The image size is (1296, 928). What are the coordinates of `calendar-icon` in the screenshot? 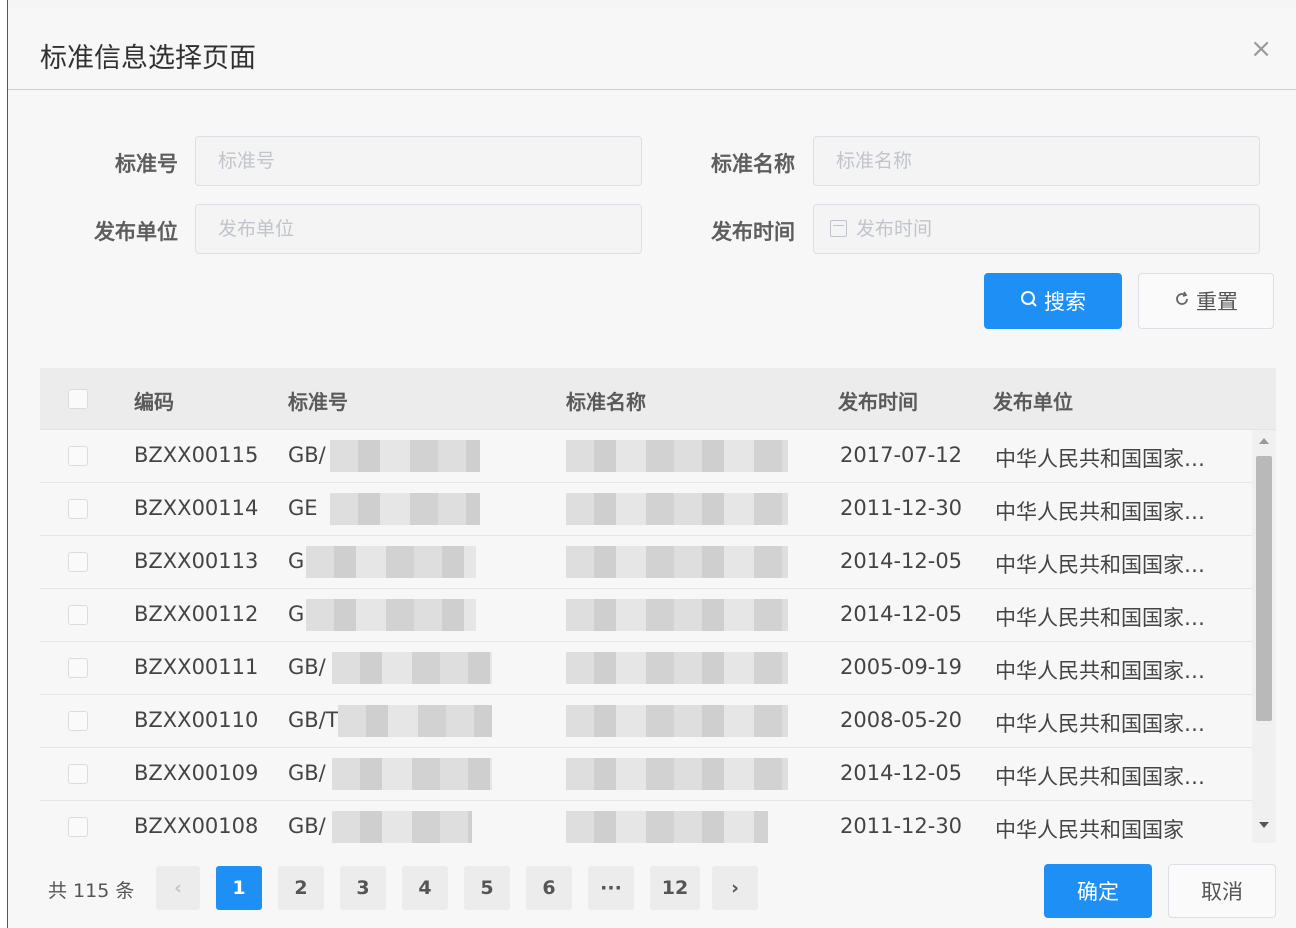 It's located at (838, 228).